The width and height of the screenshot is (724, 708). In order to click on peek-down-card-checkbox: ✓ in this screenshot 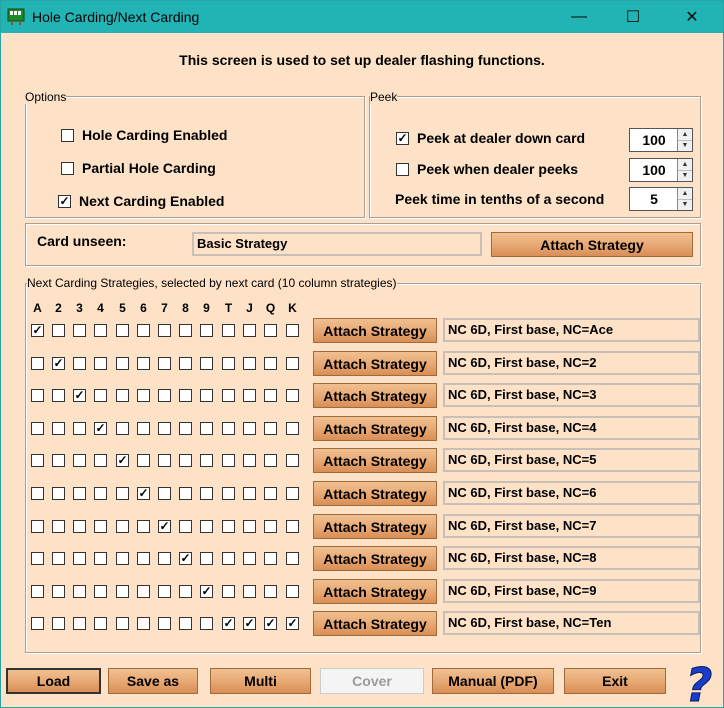, I will do `click(402, 138)`.